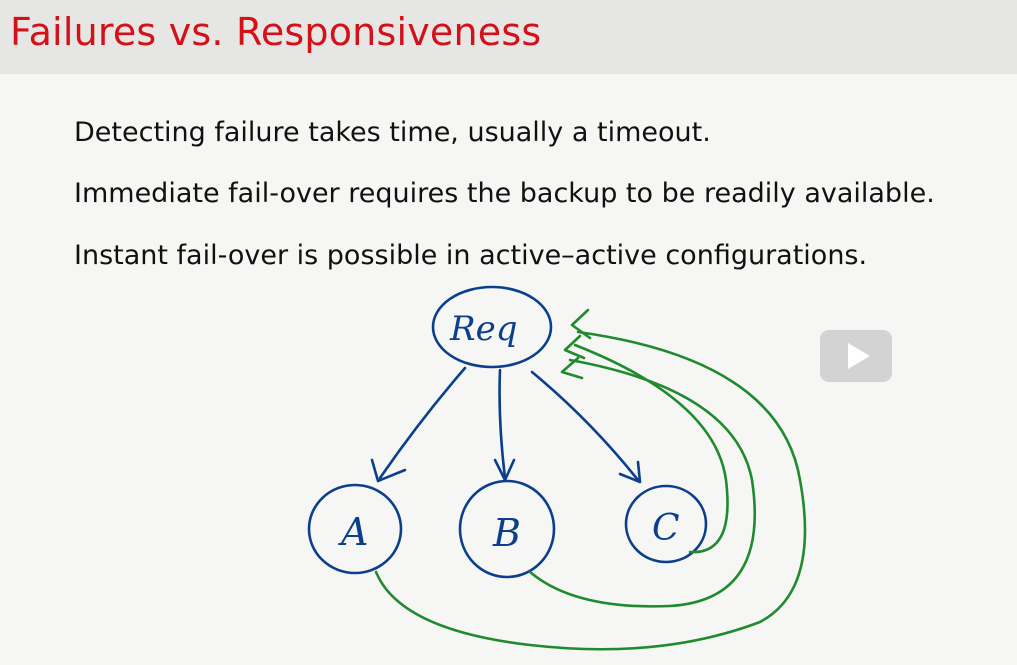 Image resolution: width=1017 pixels, height=665 pixels. What do you see at coordinates (642, 483) in the screenshot?
I see `edge-b-to-req` at bounding box center [642, 483].